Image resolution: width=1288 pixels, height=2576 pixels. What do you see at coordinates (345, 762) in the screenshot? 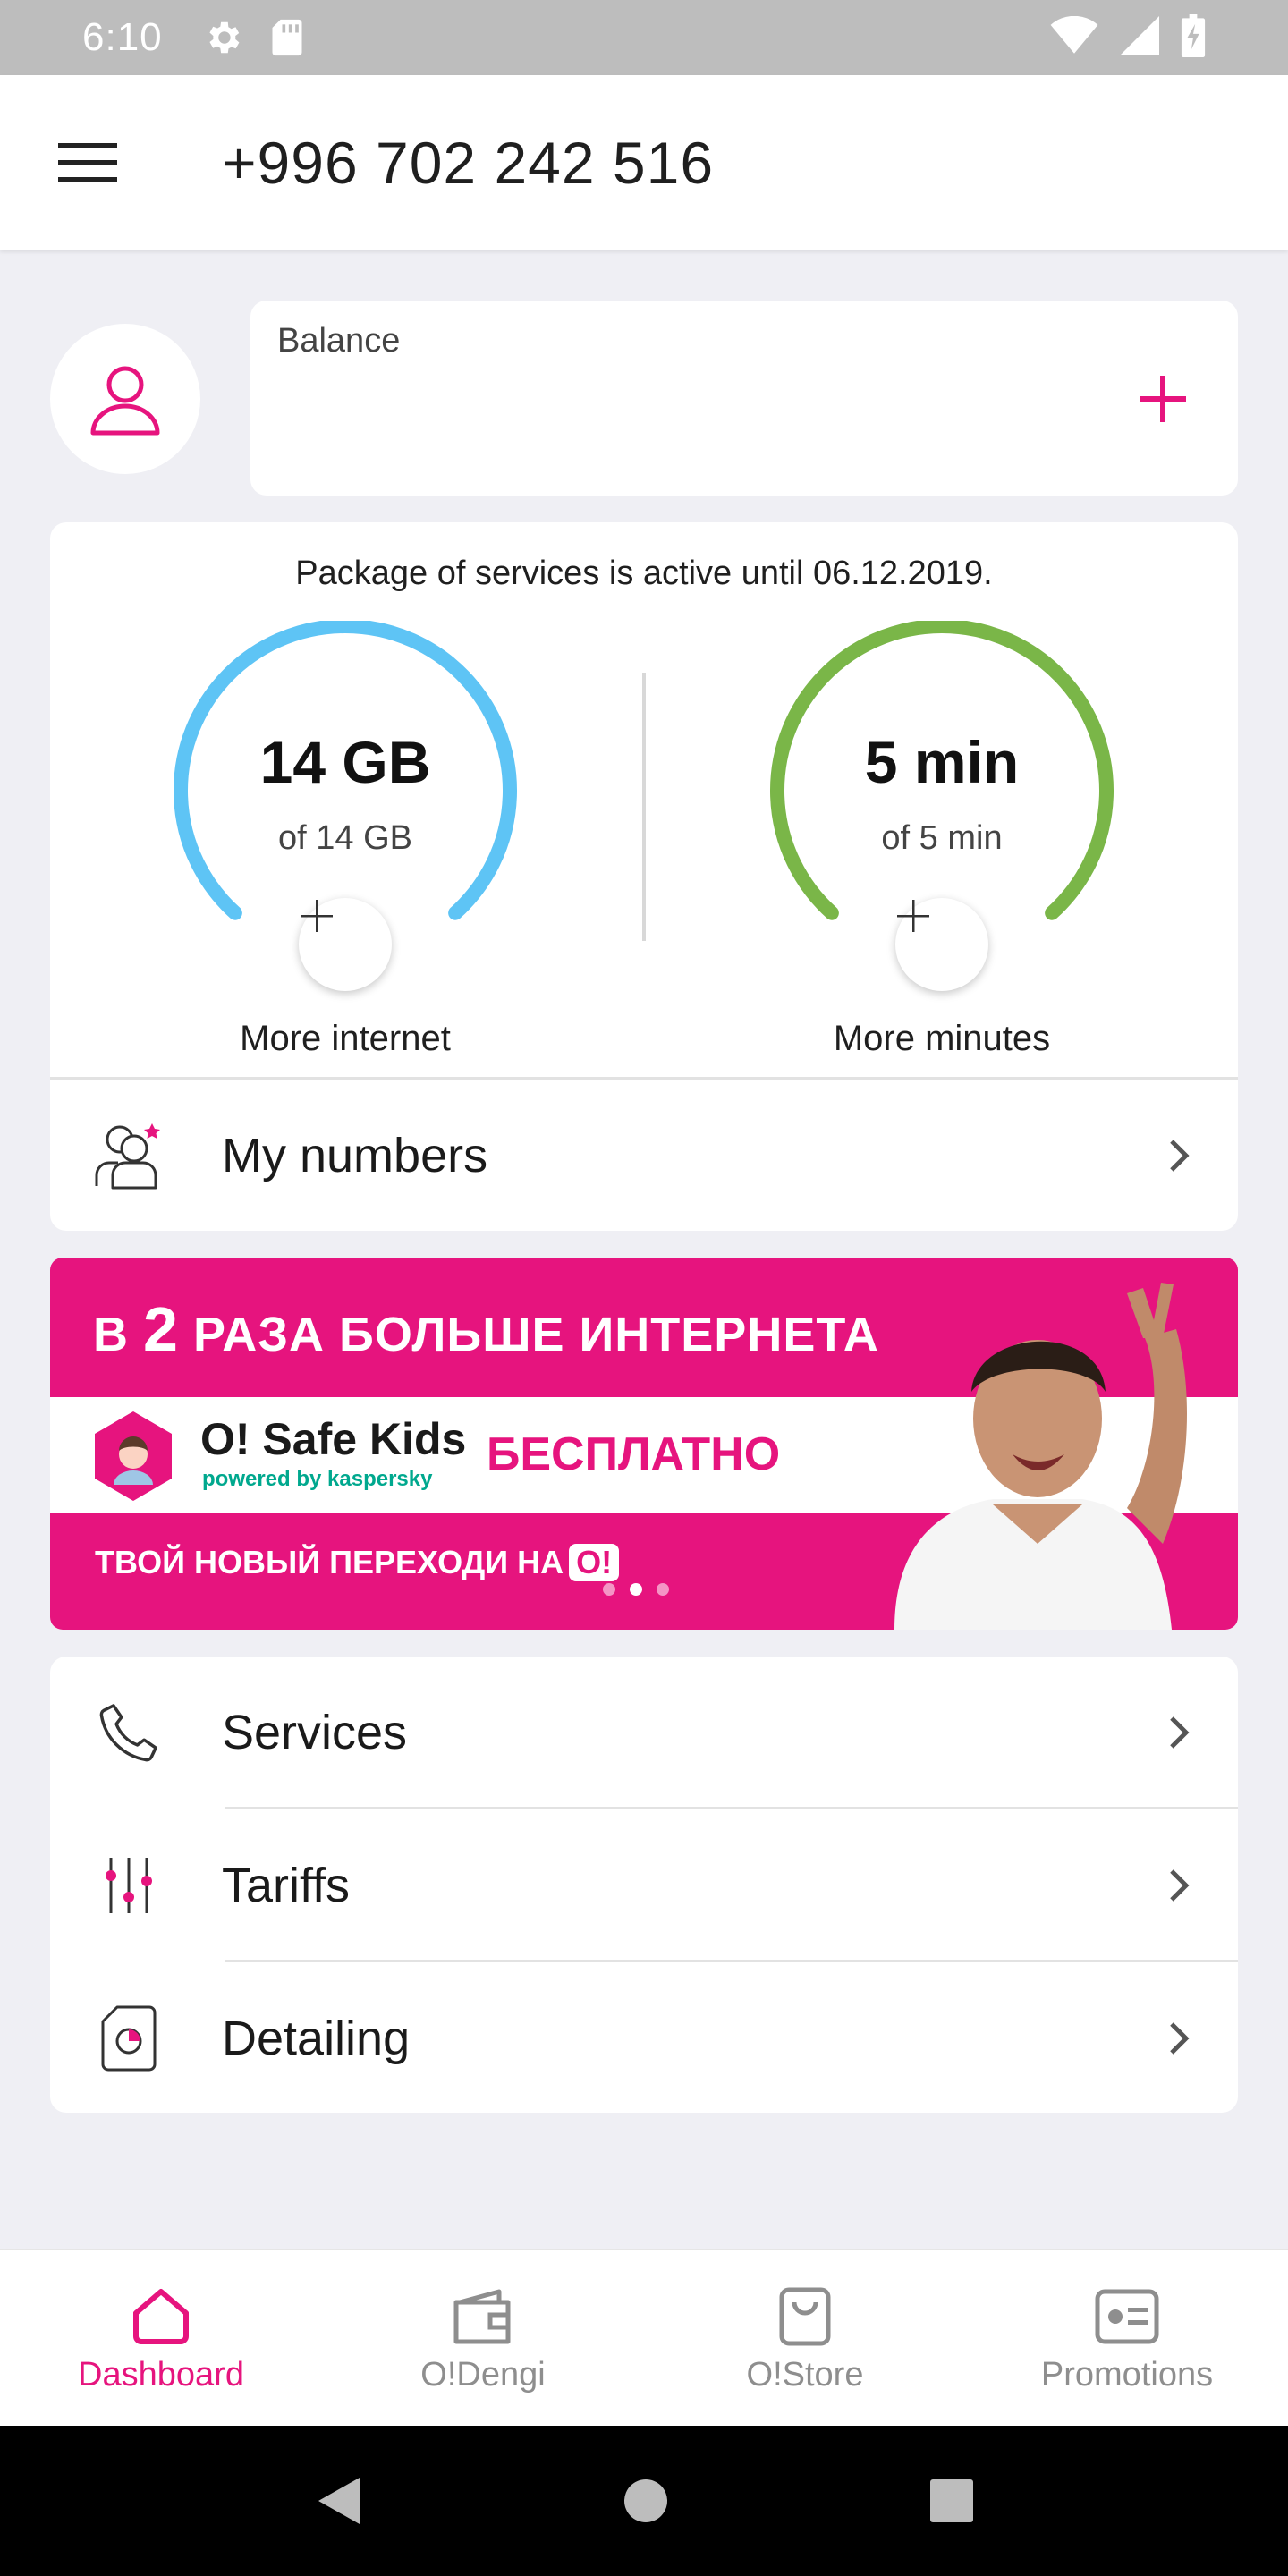
I see `internet-value: 14 GB` at bounding box center [345, 762].